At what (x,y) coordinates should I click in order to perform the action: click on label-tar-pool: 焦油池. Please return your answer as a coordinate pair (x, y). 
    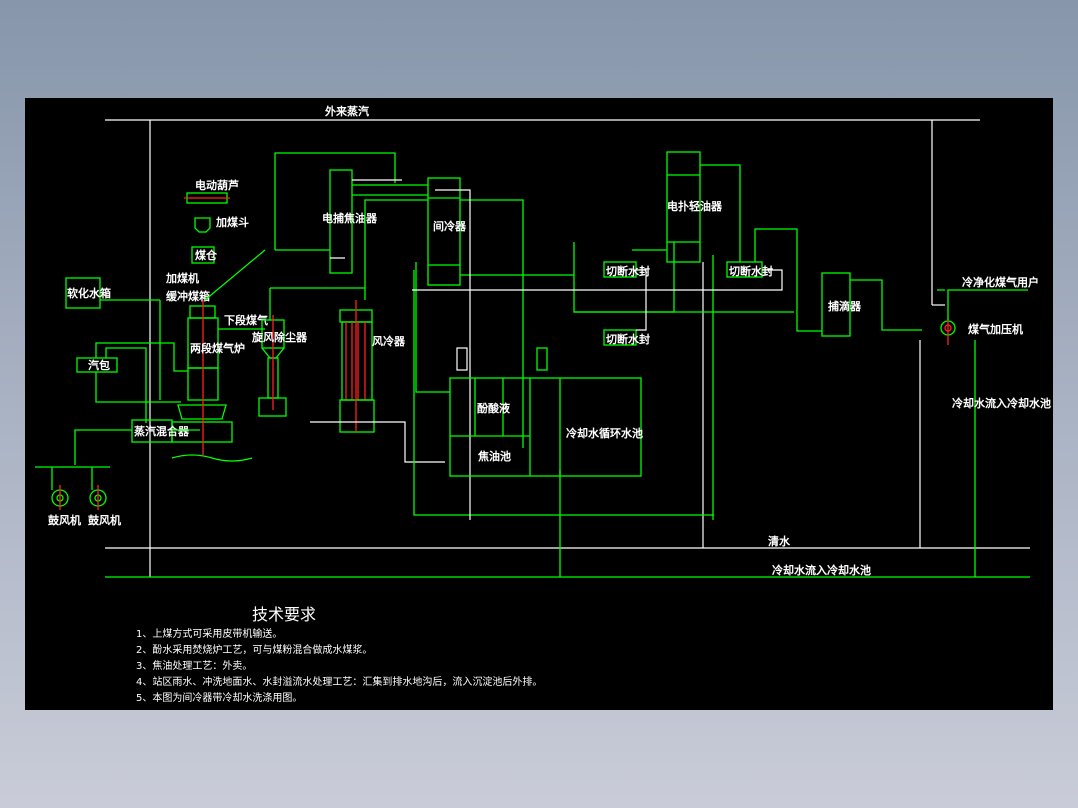
    Looking at the image, I should click on (494, 456).